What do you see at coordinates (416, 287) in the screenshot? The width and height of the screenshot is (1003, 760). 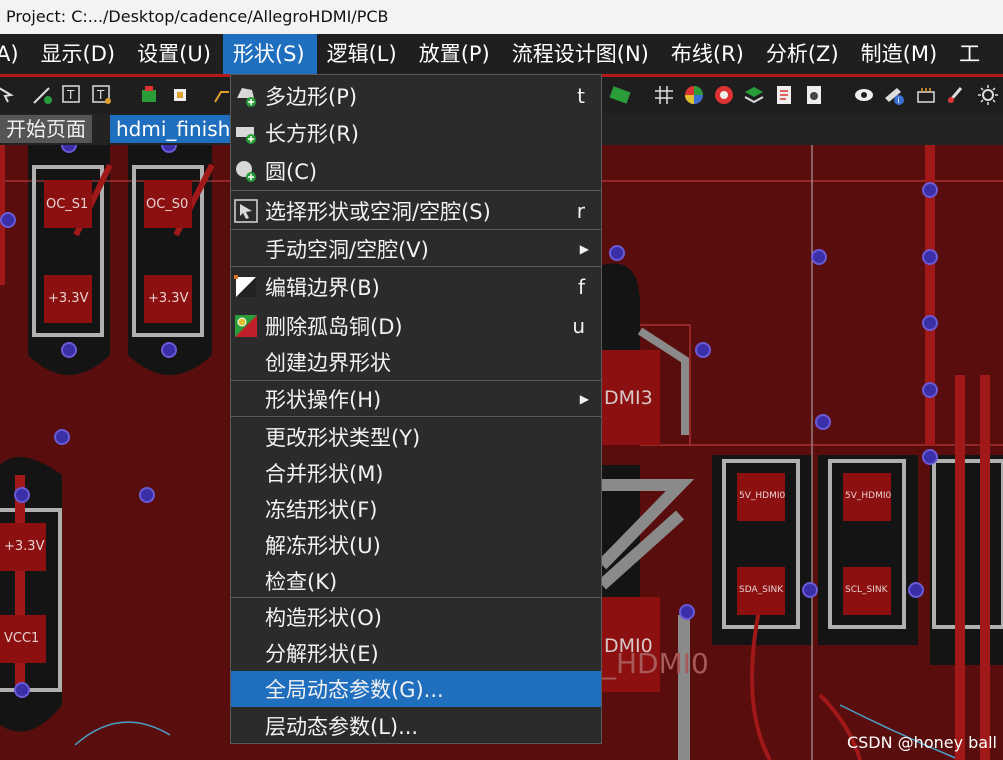 I see `menu-item-edit-boundary: 编辑边界(B) f` at bounding box center [416, 287].